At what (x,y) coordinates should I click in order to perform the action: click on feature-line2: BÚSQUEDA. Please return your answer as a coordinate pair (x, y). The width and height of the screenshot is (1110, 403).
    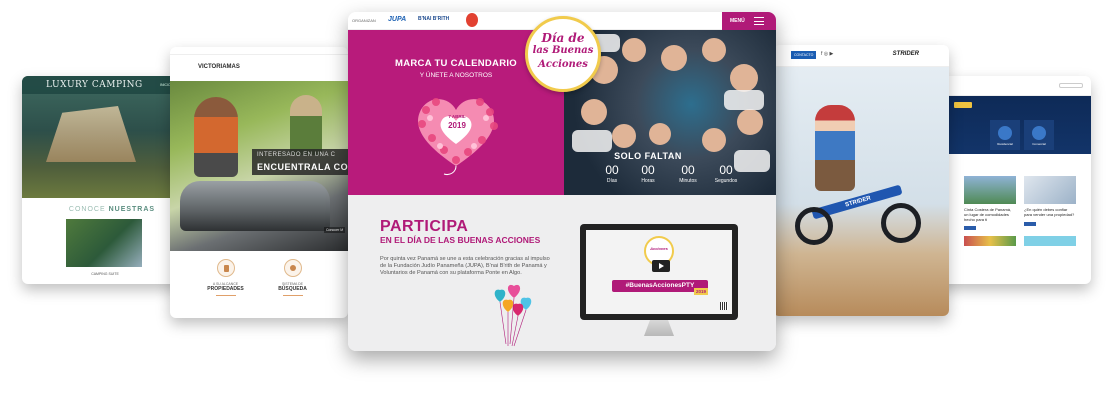
    Looking at the image, I should click on (292, 289).